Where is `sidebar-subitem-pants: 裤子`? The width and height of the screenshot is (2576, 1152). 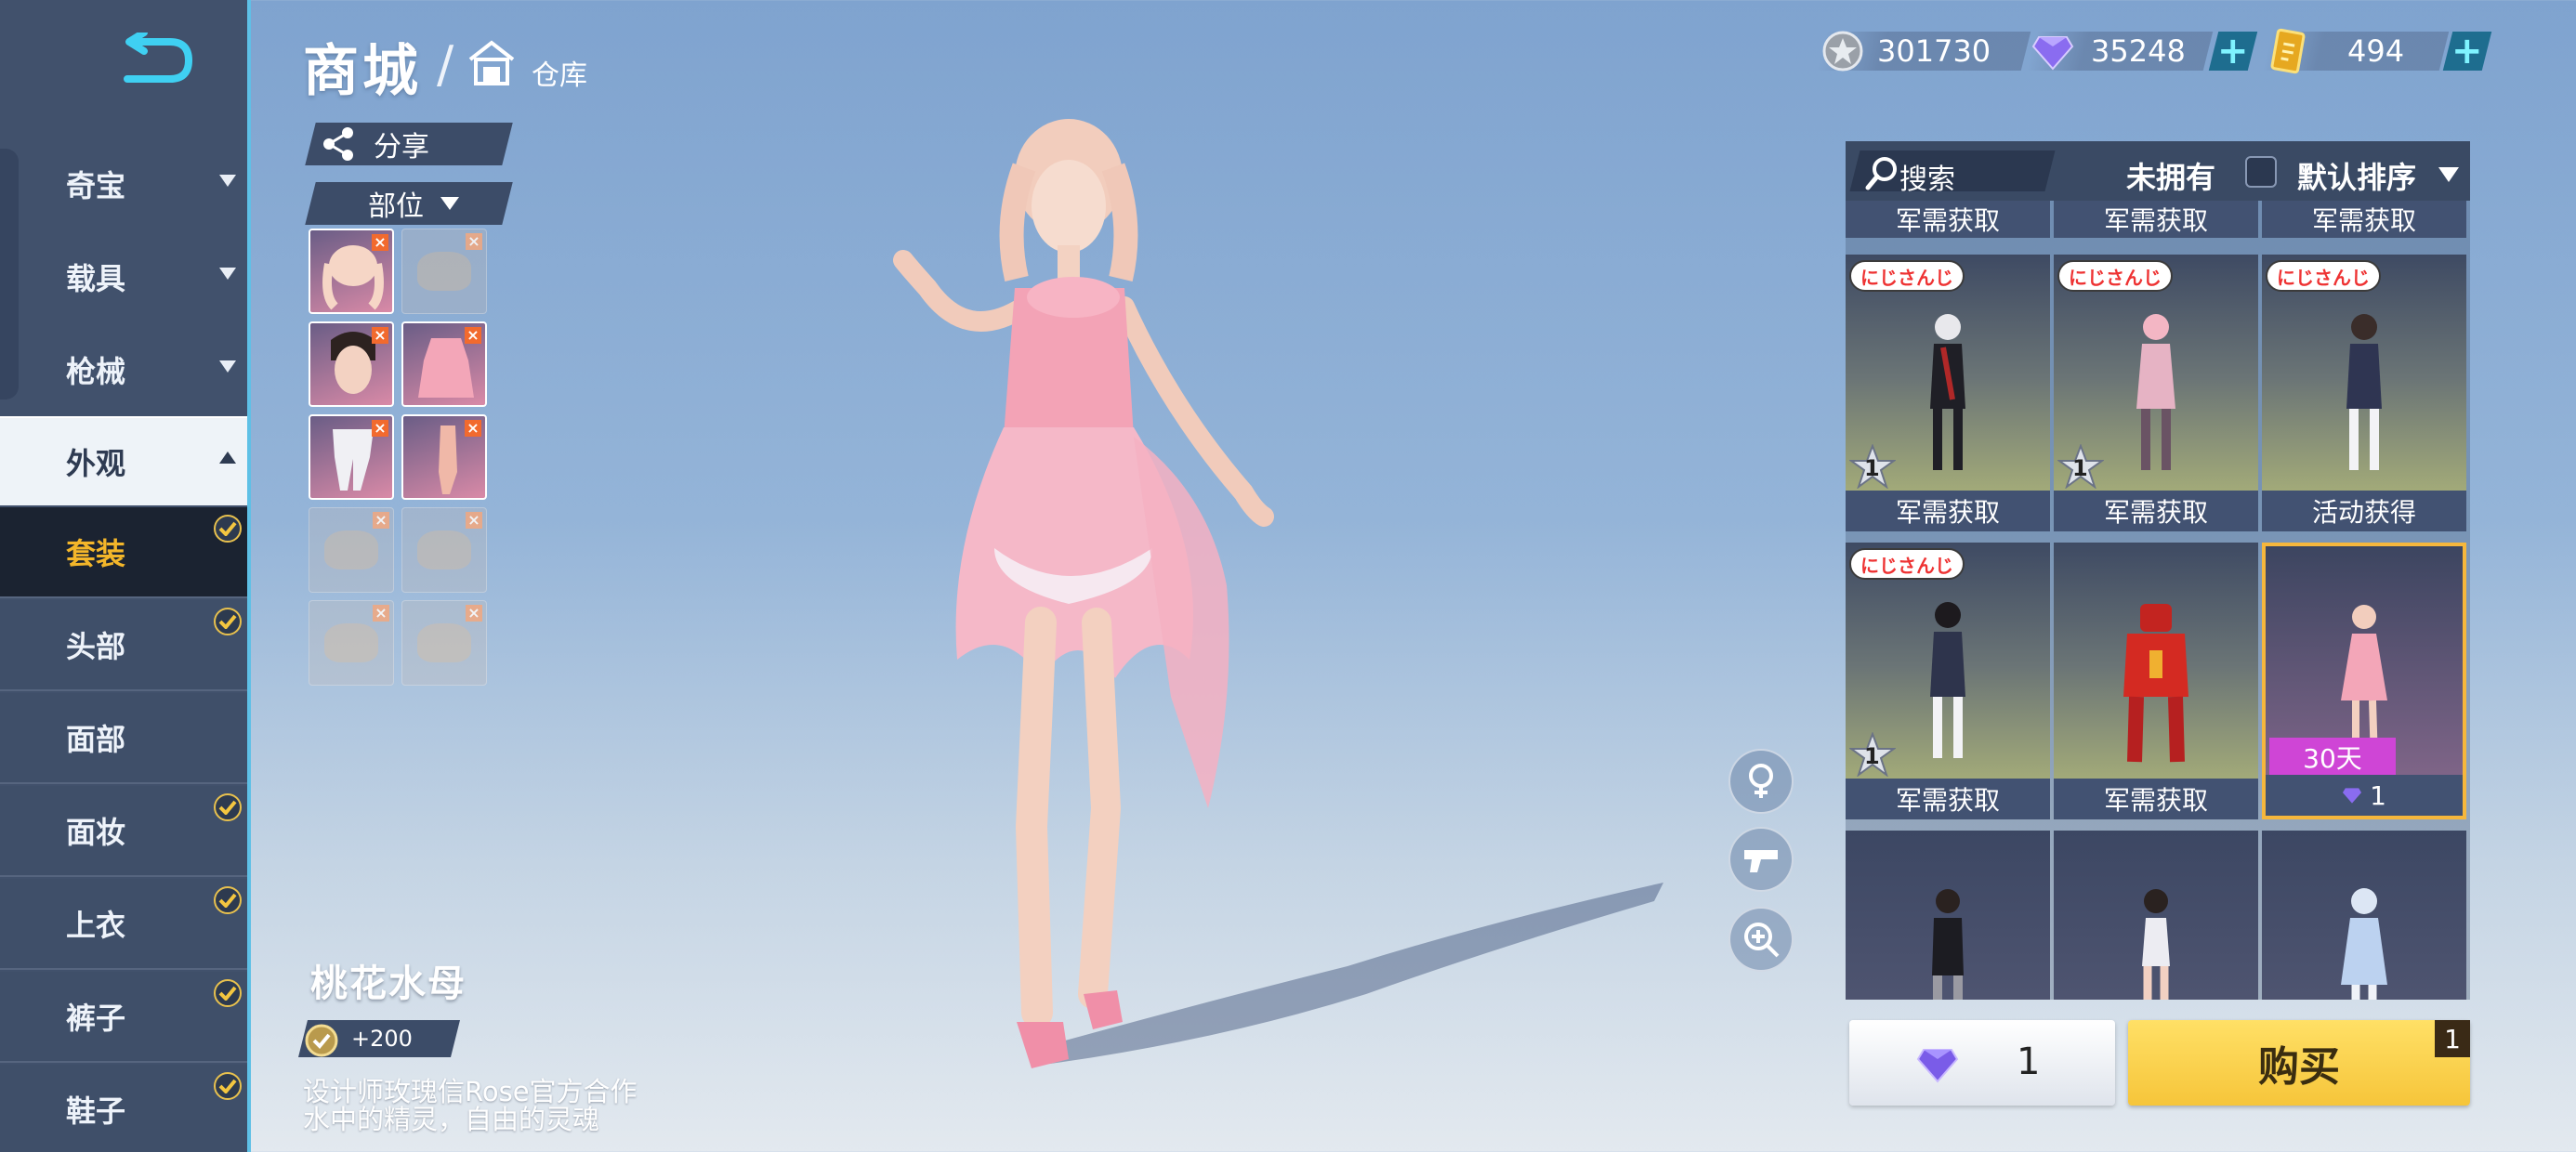
sidebar-subitem-pants: 裤子 is located at coordinates (123, 1017).